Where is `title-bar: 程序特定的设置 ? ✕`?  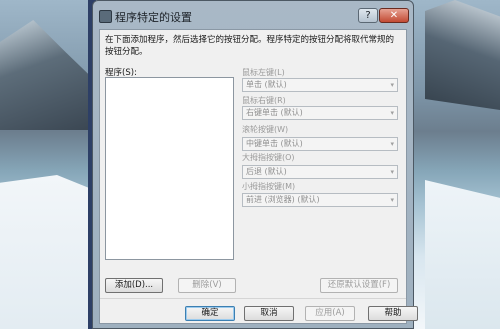 title-bar: 程序特定的设置 ? ✕ is located at coordinates (253, 15).